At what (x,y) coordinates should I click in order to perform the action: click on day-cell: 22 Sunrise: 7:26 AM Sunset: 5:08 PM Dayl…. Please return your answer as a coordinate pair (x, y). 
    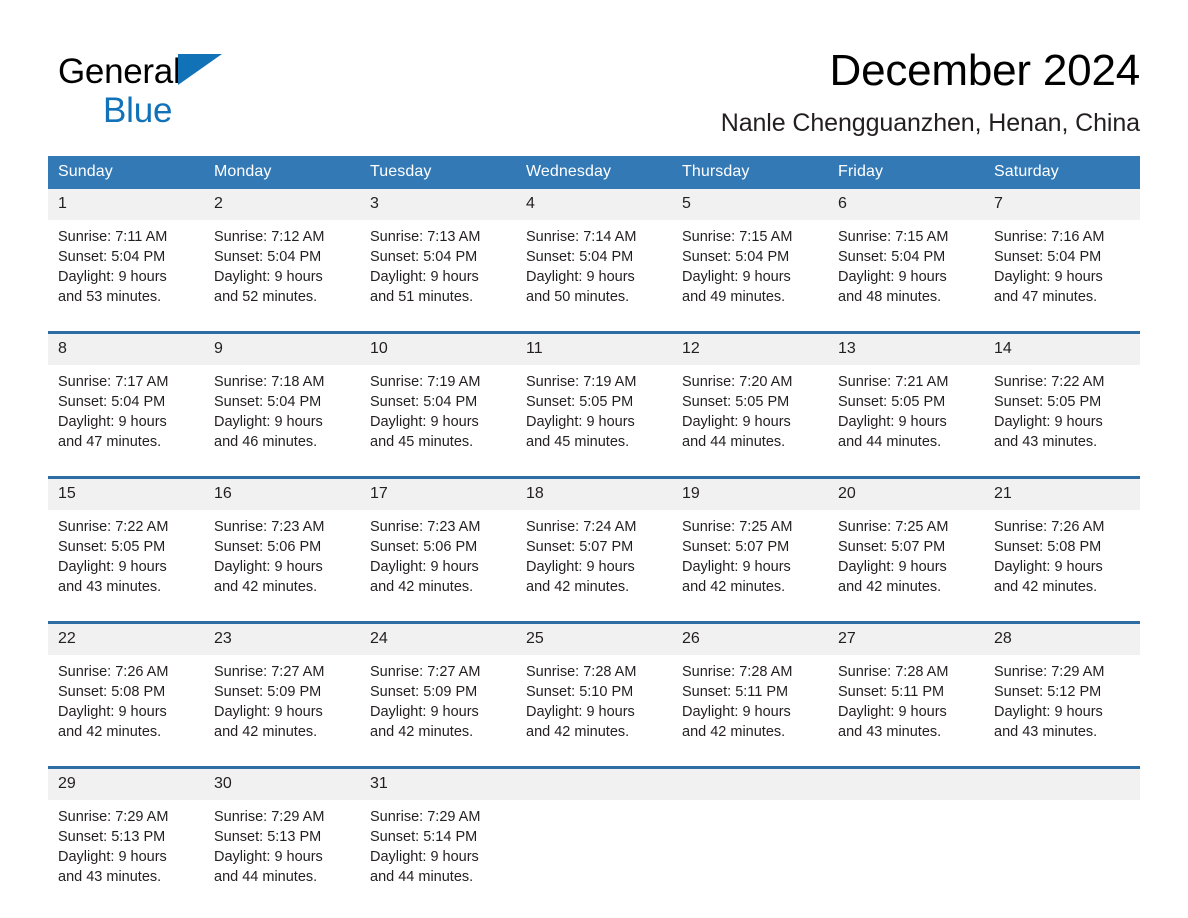
    Looking at the image, I should click on (126, 694).